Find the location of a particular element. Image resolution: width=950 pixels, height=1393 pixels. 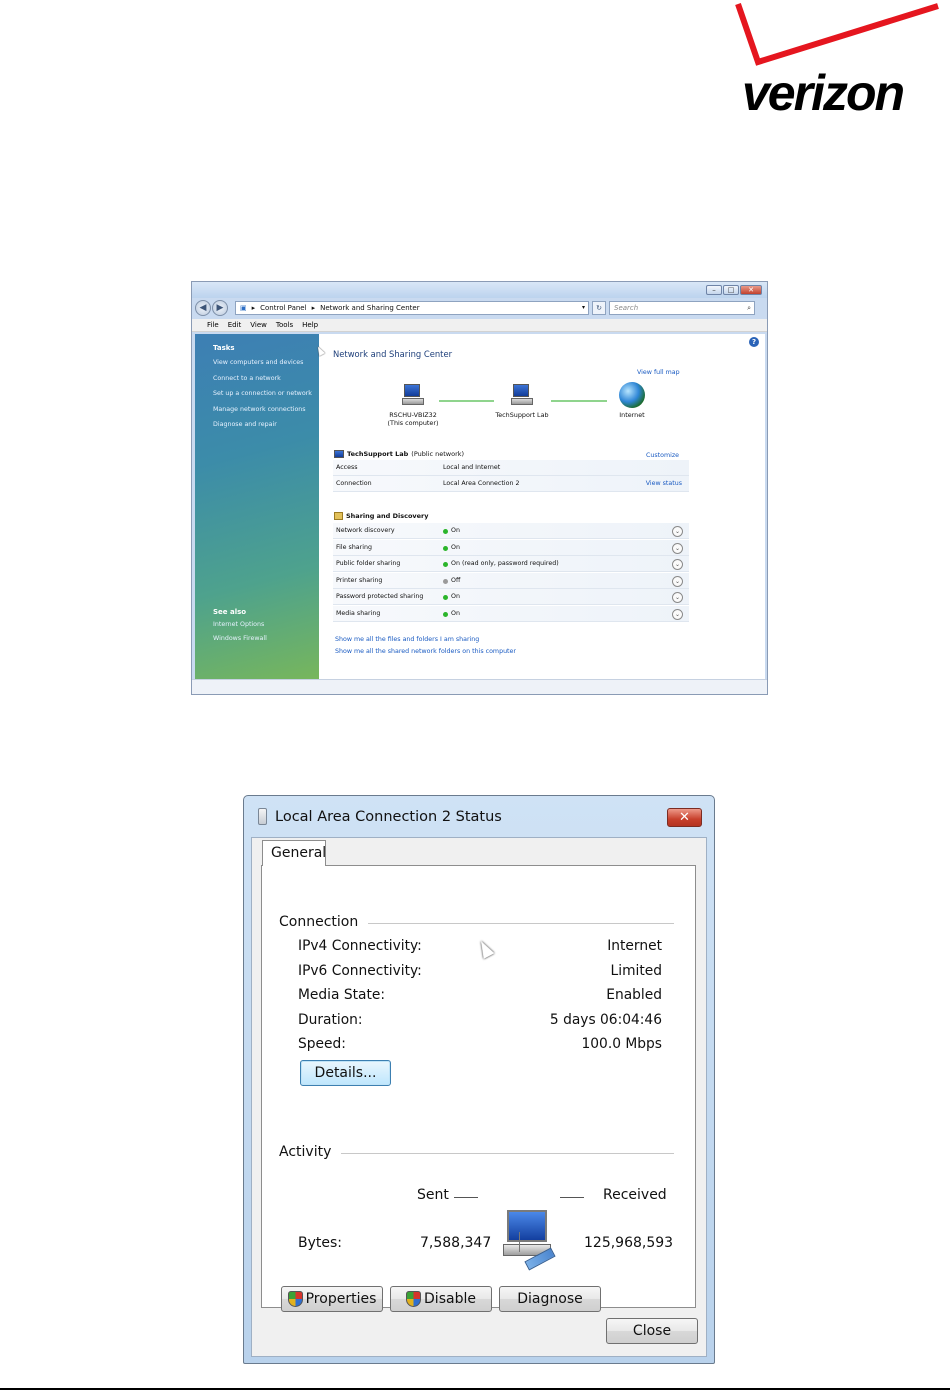

page-footer-rule is located at coordinates (475, 1389).